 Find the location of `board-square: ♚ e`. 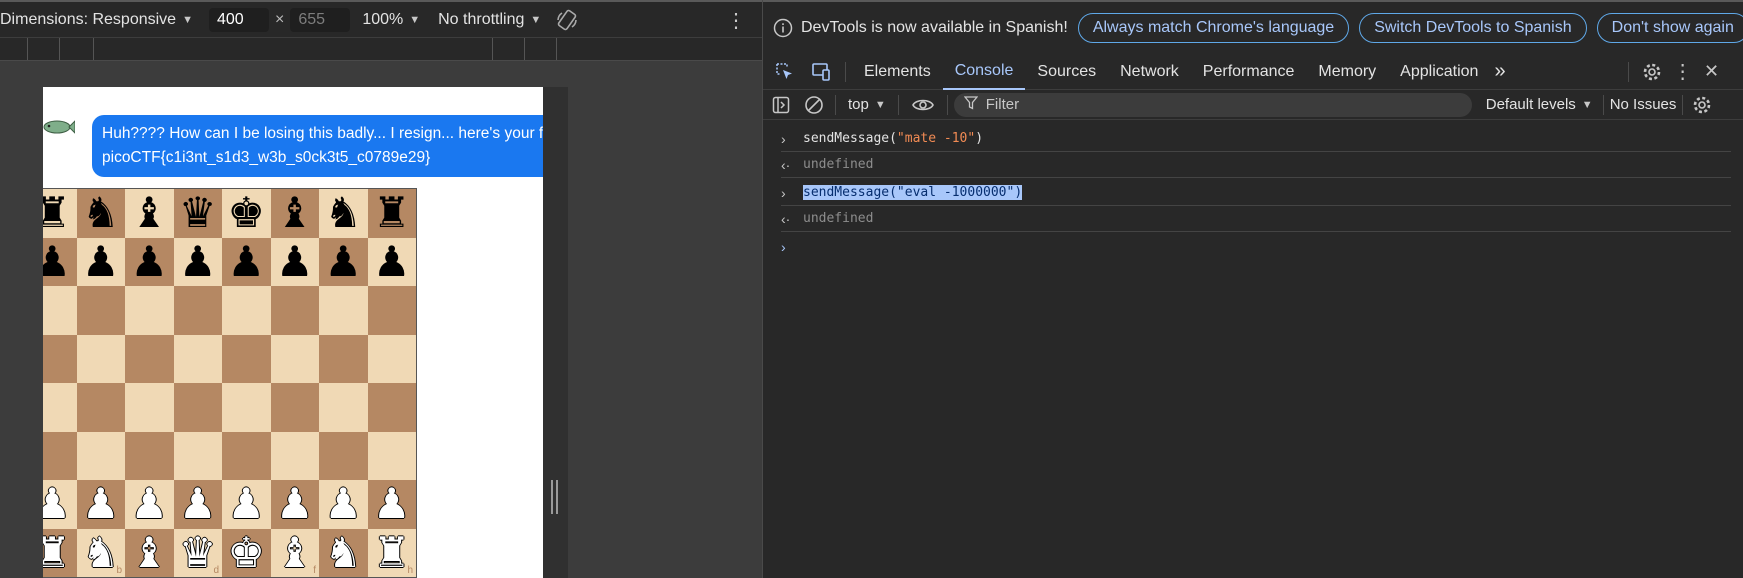

board-square: ♚ e is located at coordinates (246, 552).